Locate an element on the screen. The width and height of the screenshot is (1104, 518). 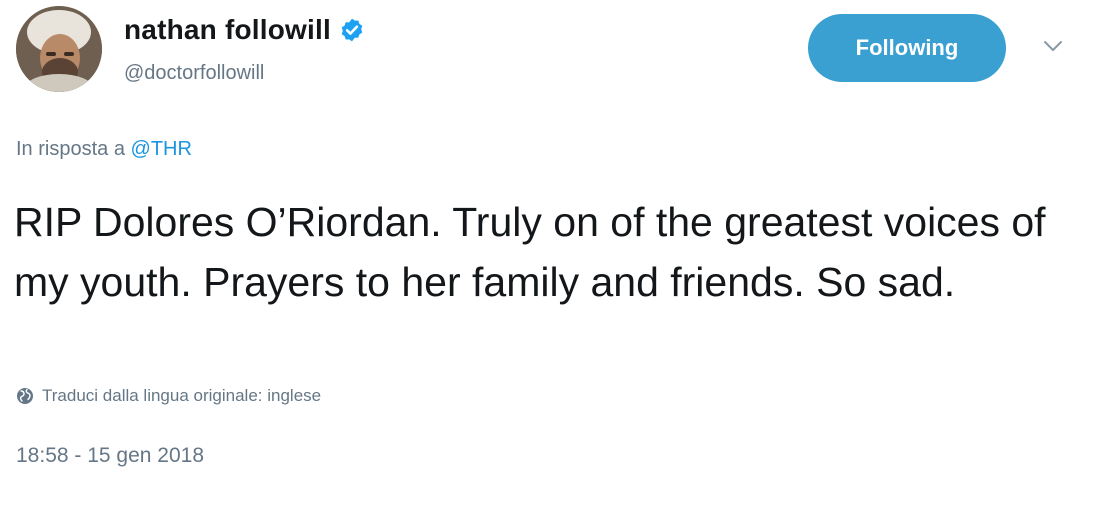
user-name-row: nathan followill is located at coordinates (244, 30).